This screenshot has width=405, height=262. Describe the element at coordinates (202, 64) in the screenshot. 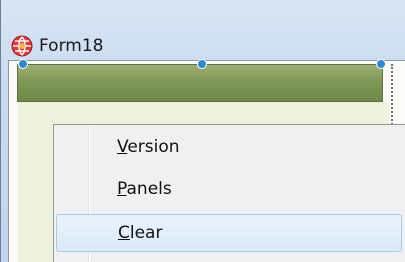

I see `selection-handle-center` at that location.